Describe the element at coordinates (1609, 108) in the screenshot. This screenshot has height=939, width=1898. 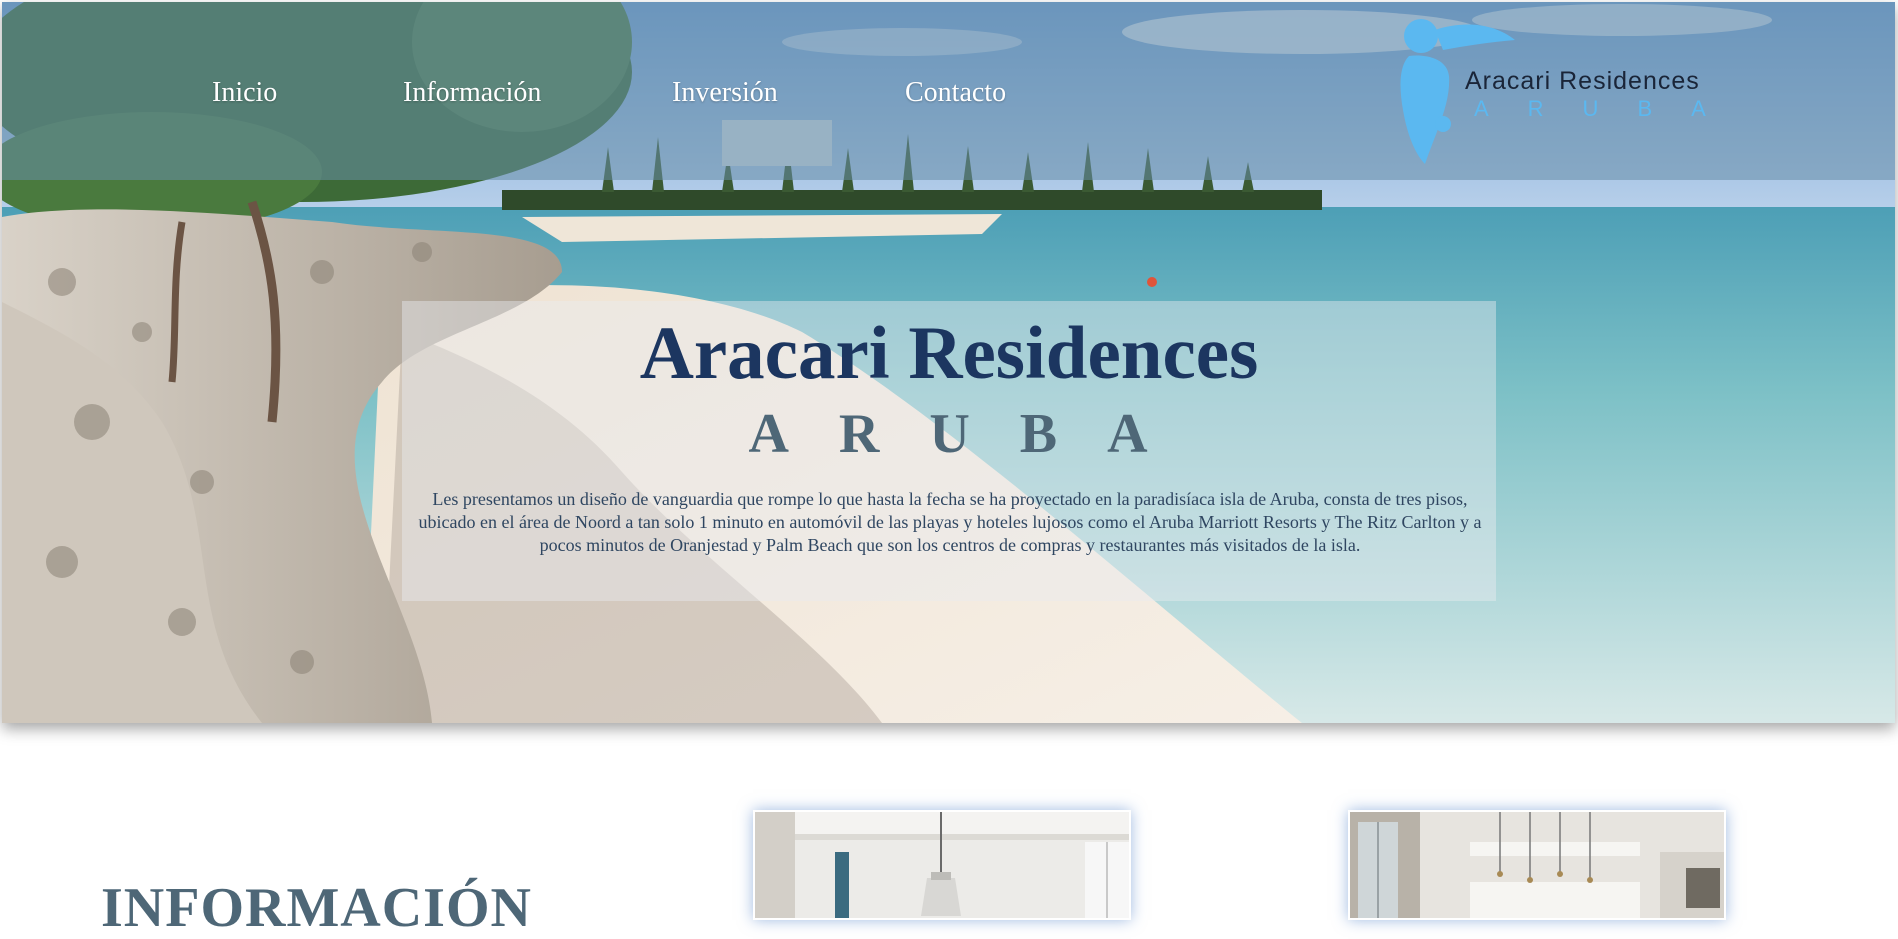
I see `logo-subtitle: ARUBA` at that location.